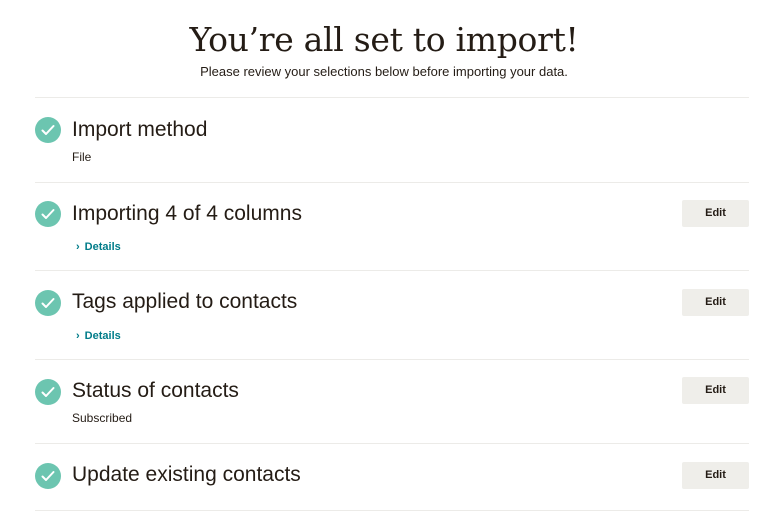  Describe the element at coordinates (186, 474) in the screenshot. I see `section-title: Update existing contacts` at that location.